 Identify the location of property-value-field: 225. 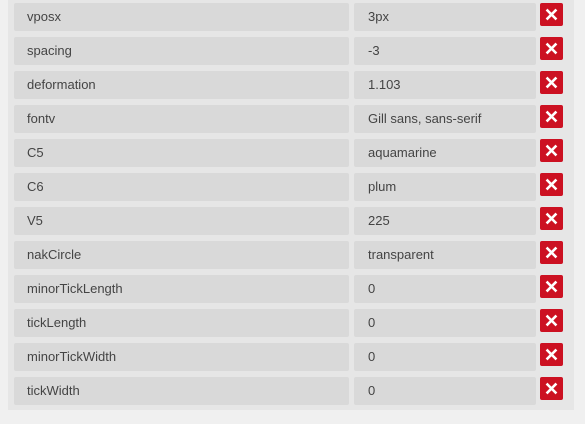
(445, 221).